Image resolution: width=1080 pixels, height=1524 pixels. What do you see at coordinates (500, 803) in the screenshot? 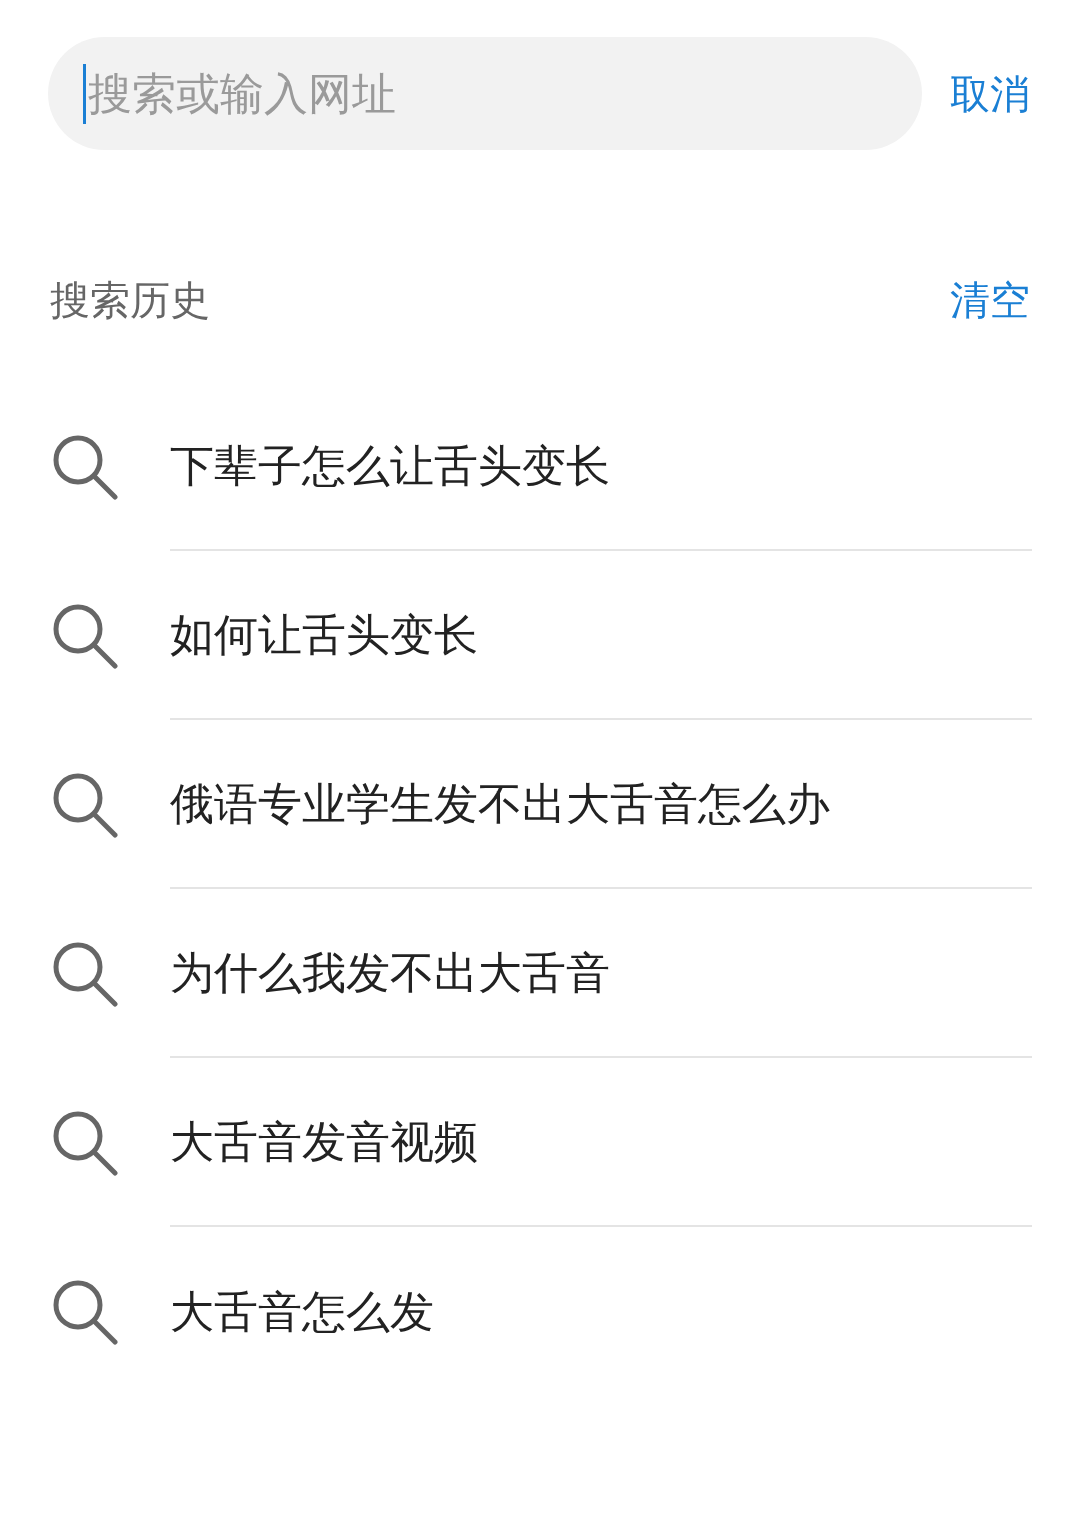
I see `history-item: 俄语专业学生发不出大舌音怎么办` at bounding box center [500, 803].